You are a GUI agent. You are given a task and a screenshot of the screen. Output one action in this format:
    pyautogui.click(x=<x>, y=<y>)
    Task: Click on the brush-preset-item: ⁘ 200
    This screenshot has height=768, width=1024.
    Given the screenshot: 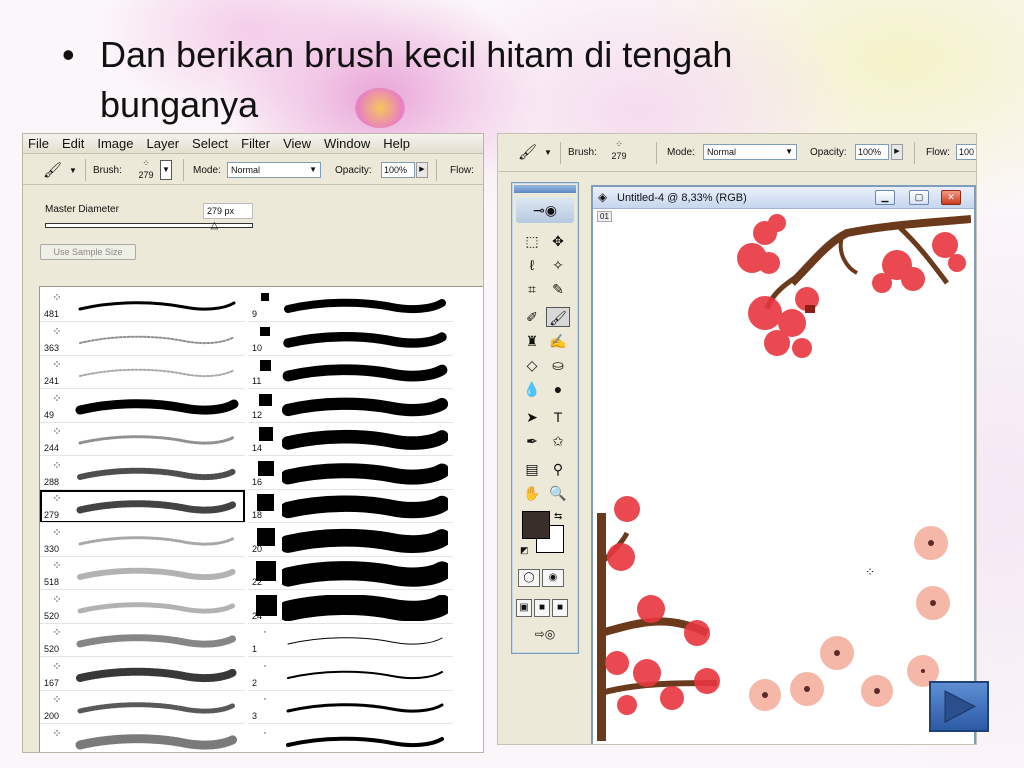 What is the action you would take?
    pyautogui.click(x=142, y=707)
    